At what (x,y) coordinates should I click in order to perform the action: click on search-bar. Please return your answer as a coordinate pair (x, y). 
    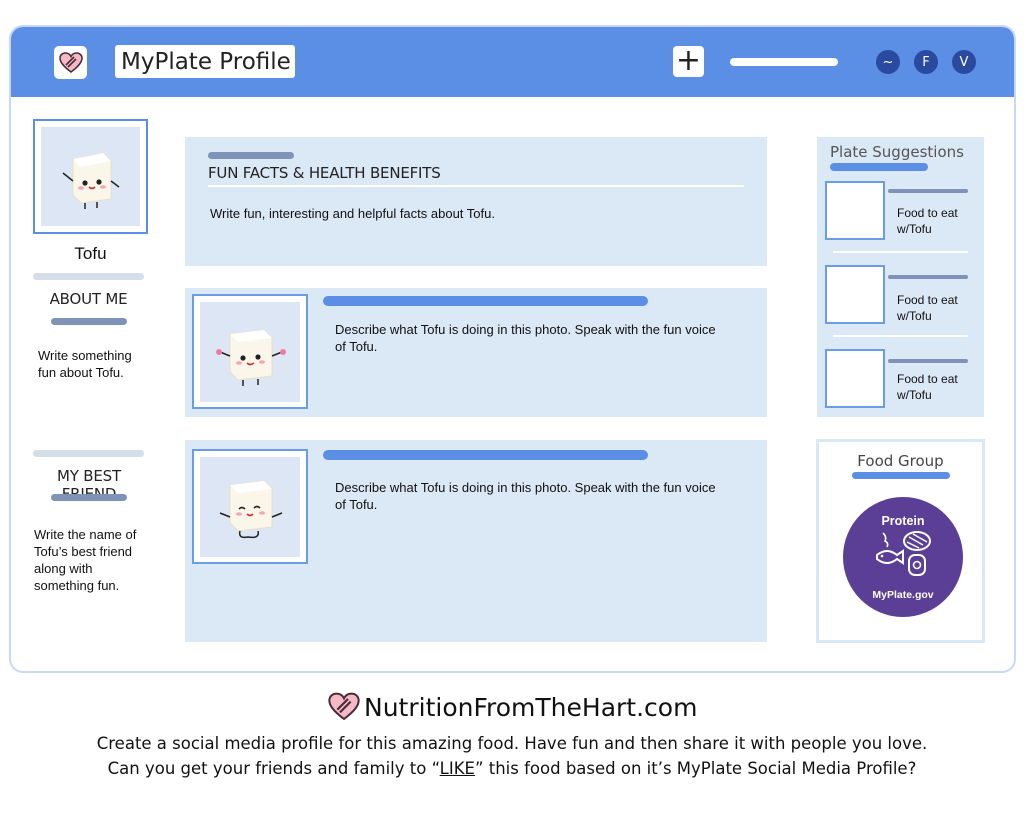
    Looking at the image, I should click on (784, 62).